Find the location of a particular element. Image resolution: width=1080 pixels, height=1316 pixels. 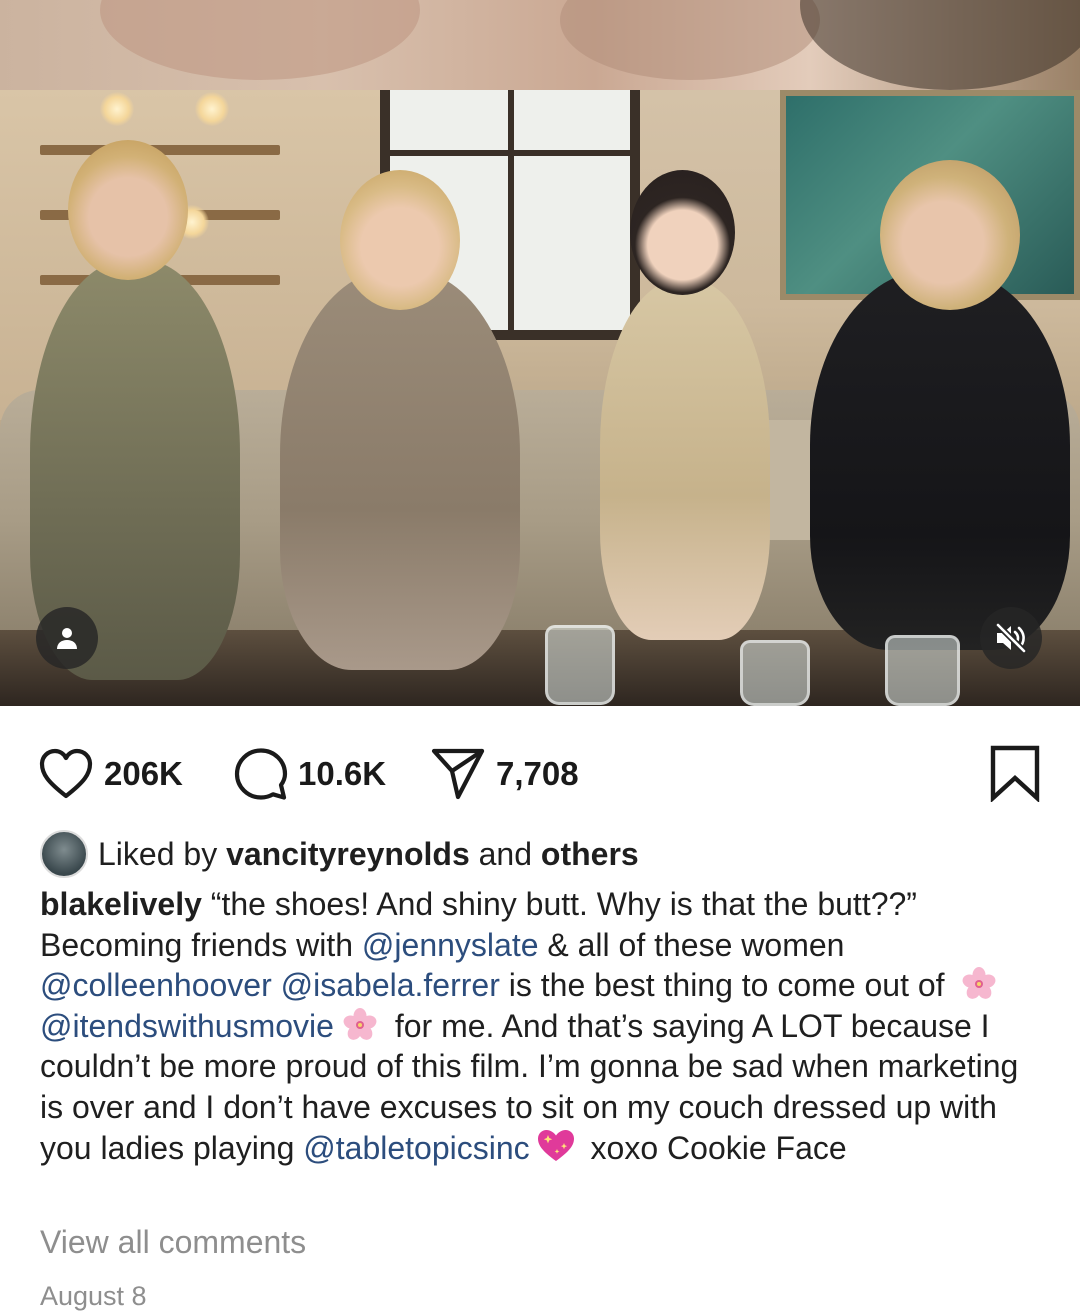

bookmark-icon is located at coordinates (1015, 774).